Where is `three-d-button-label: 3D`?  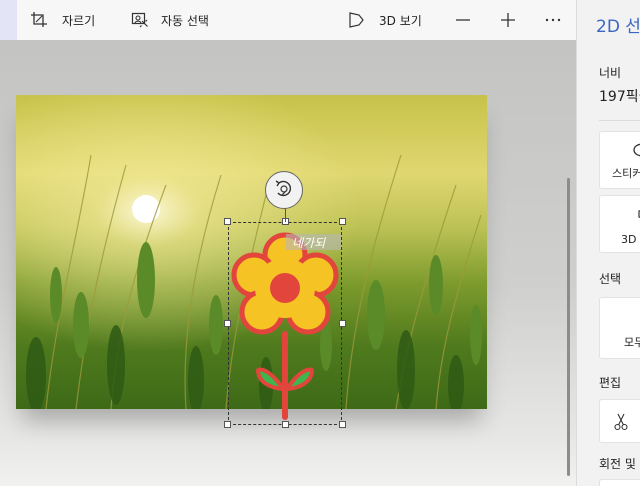 three-d-button-label: 3D is located at coordinates (629, 239).